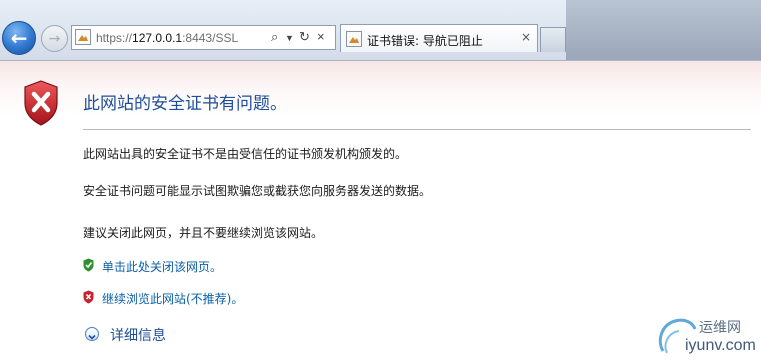  Describe the element at coordinates (425, 41) in the screenshot. I see `tab-title: 证书错误: 导航已阻止` at that location.